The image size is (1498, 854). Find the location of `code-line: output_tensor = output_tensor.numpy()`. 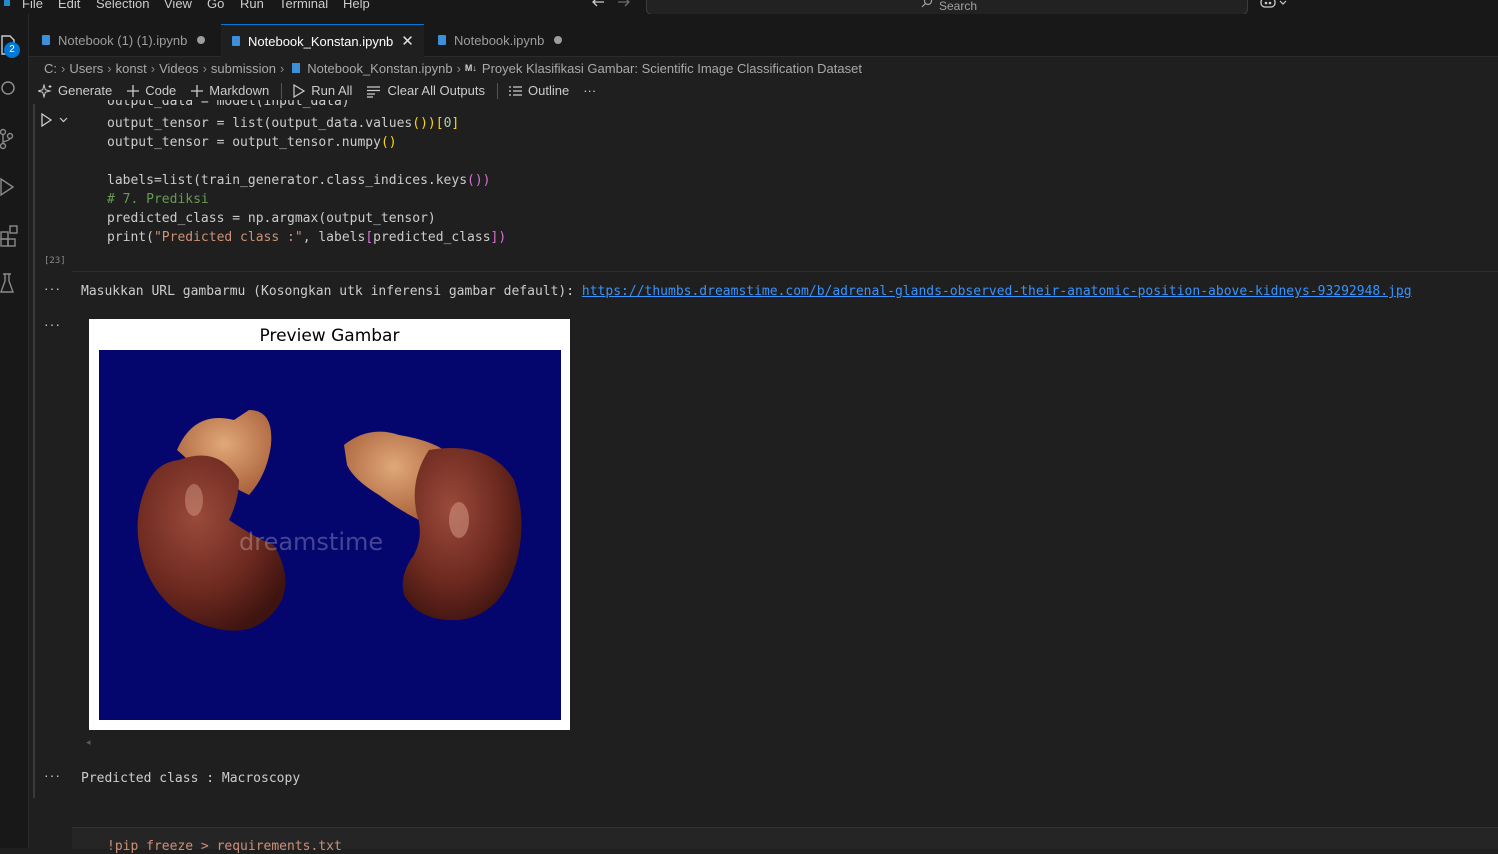

code-line: output_tensor = output_tensor.numpy() is located at coordinates (252, 142).